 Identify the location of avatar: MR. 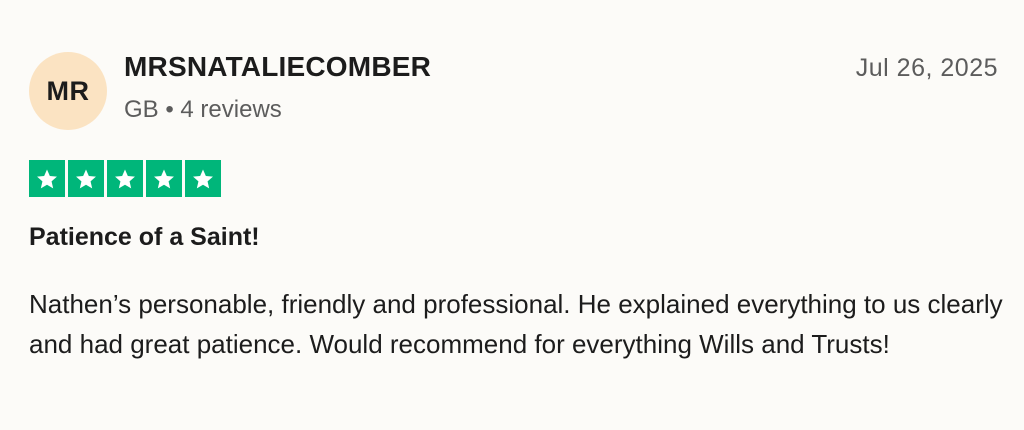
(68, 91).